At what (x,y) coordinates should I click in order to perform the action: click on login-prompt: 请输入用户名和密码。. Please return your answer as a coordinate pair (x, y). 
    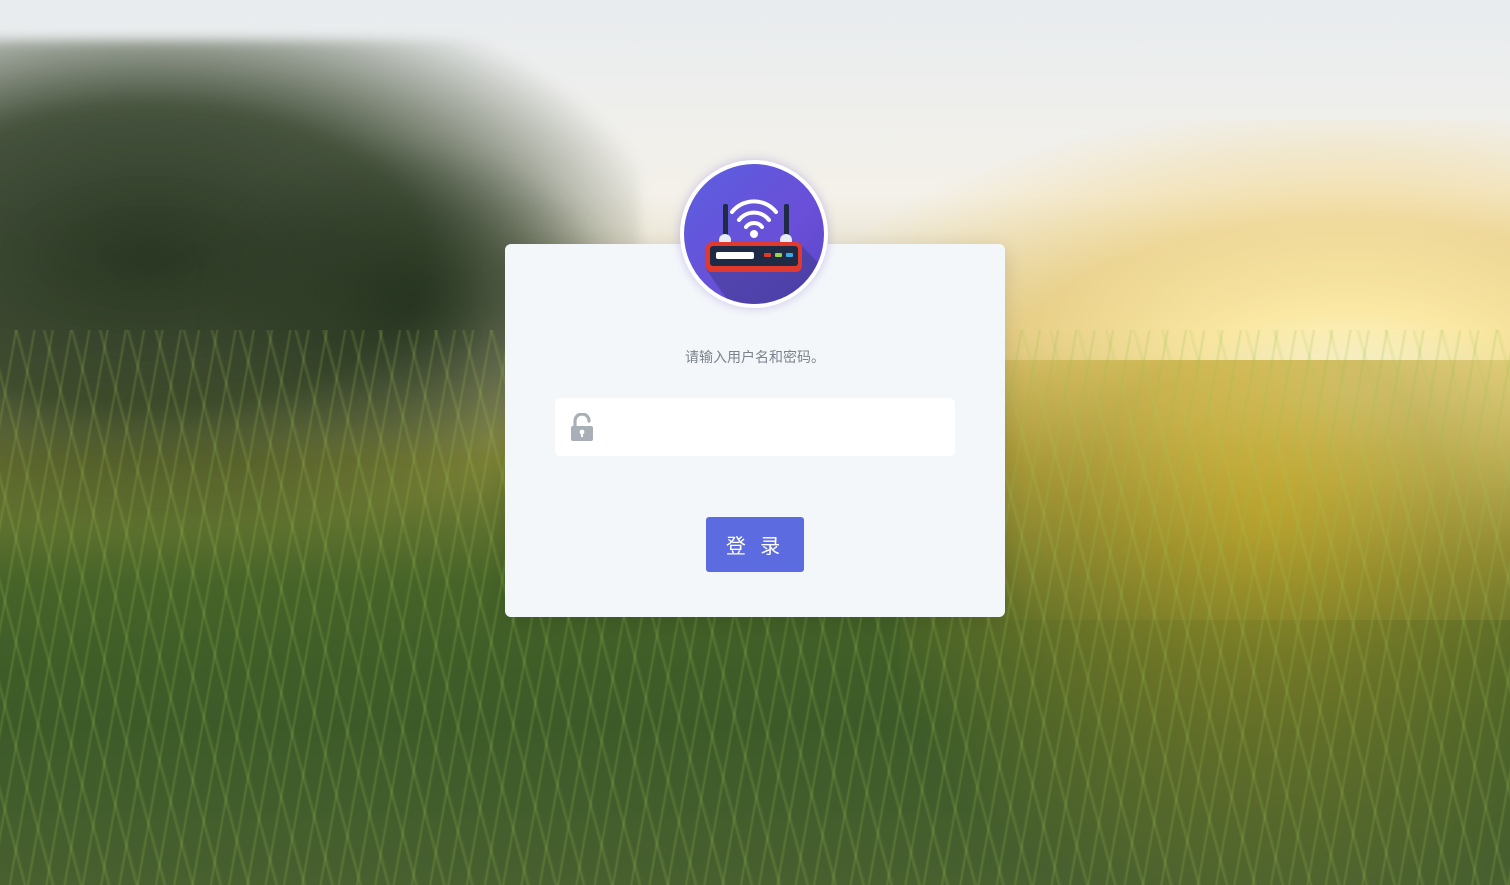
    Looking at the image, I should click on (755, 358).